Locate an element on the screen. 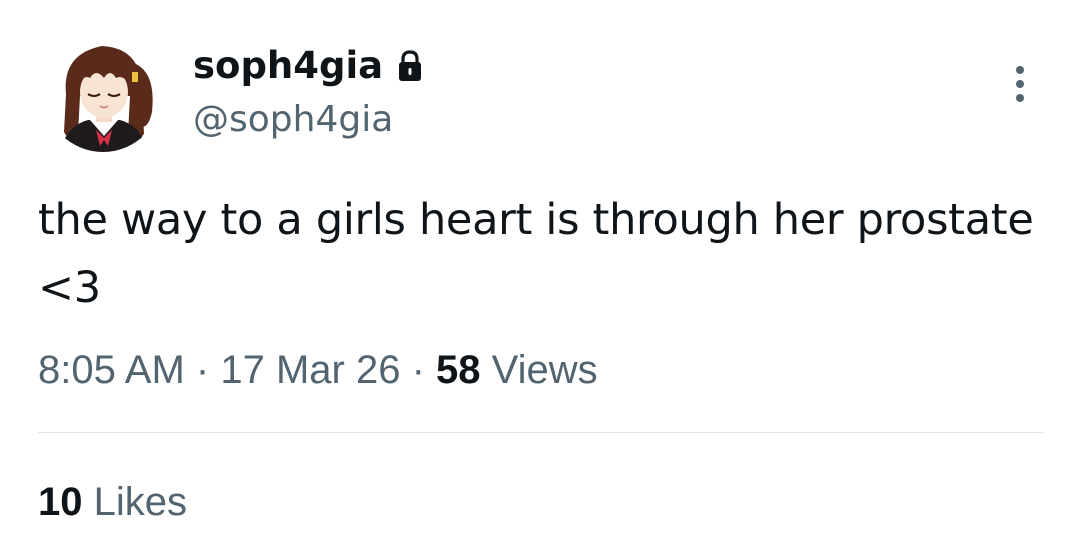  tweet-metadata: 8:05 AM · 17 Mar 26 · 58 Views is located at coordinates (318, 370).